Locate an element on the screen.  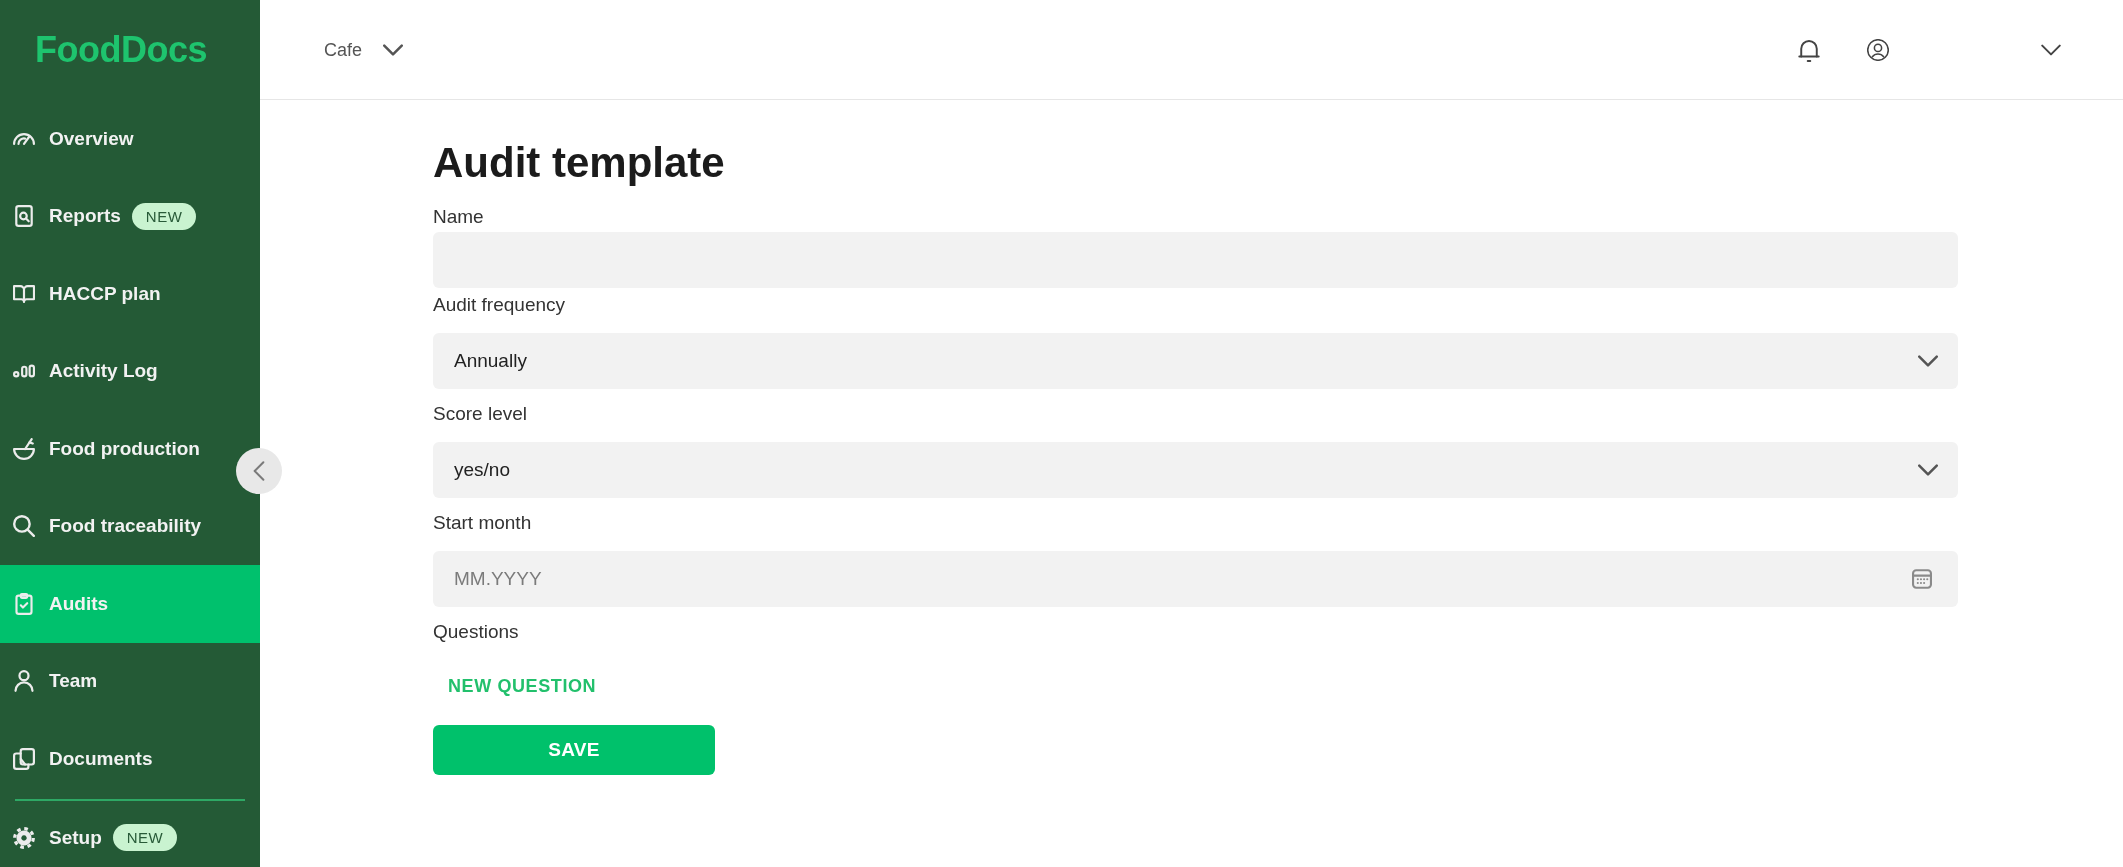
clipboard-check-icon is located at coordinates (24, 603).